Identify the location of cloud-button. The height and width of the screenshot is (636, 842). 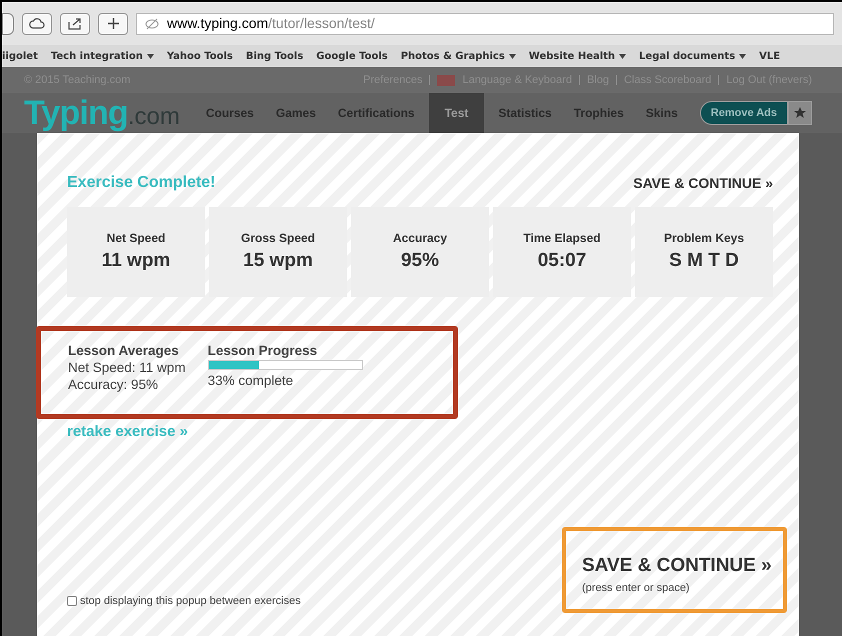
(37, 23).